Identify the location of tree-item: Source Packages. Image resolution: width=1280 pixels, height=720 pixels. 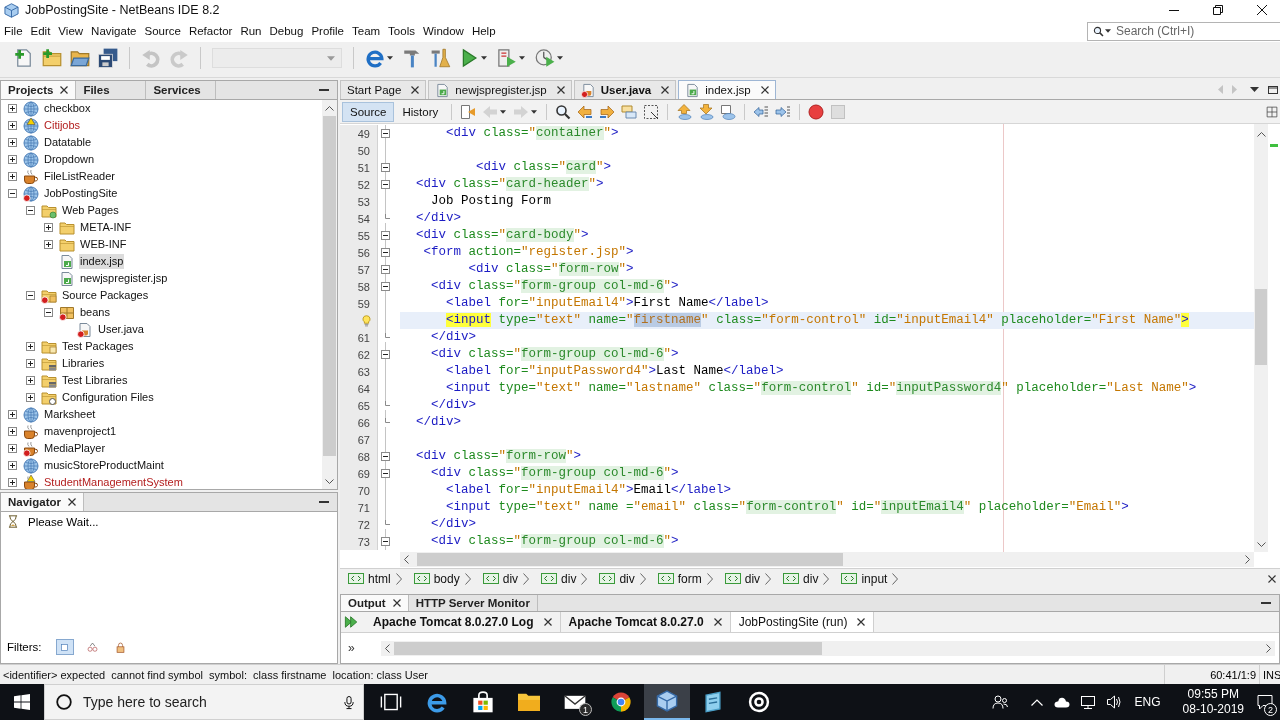
(105, 295).